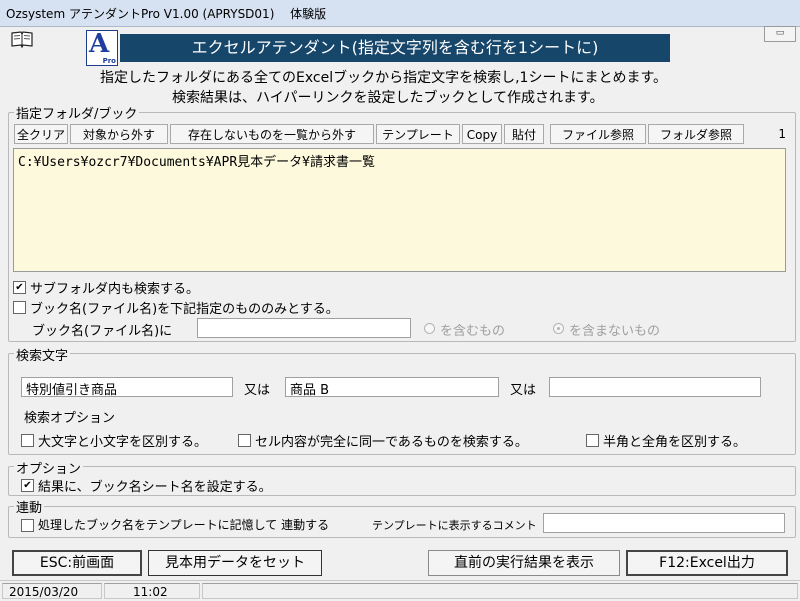 The image size is (800, 601). I want to click on bookname-only-checkbox, so click(19, 307).